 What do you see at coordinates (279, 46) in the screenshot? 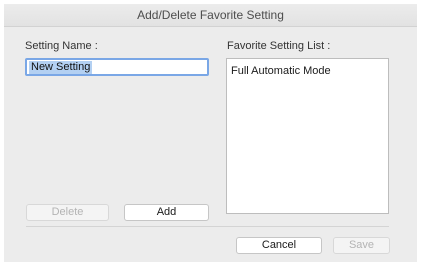
I see `favorite-list-label: Favorite Setting List :` at bounding box center [279, 46].